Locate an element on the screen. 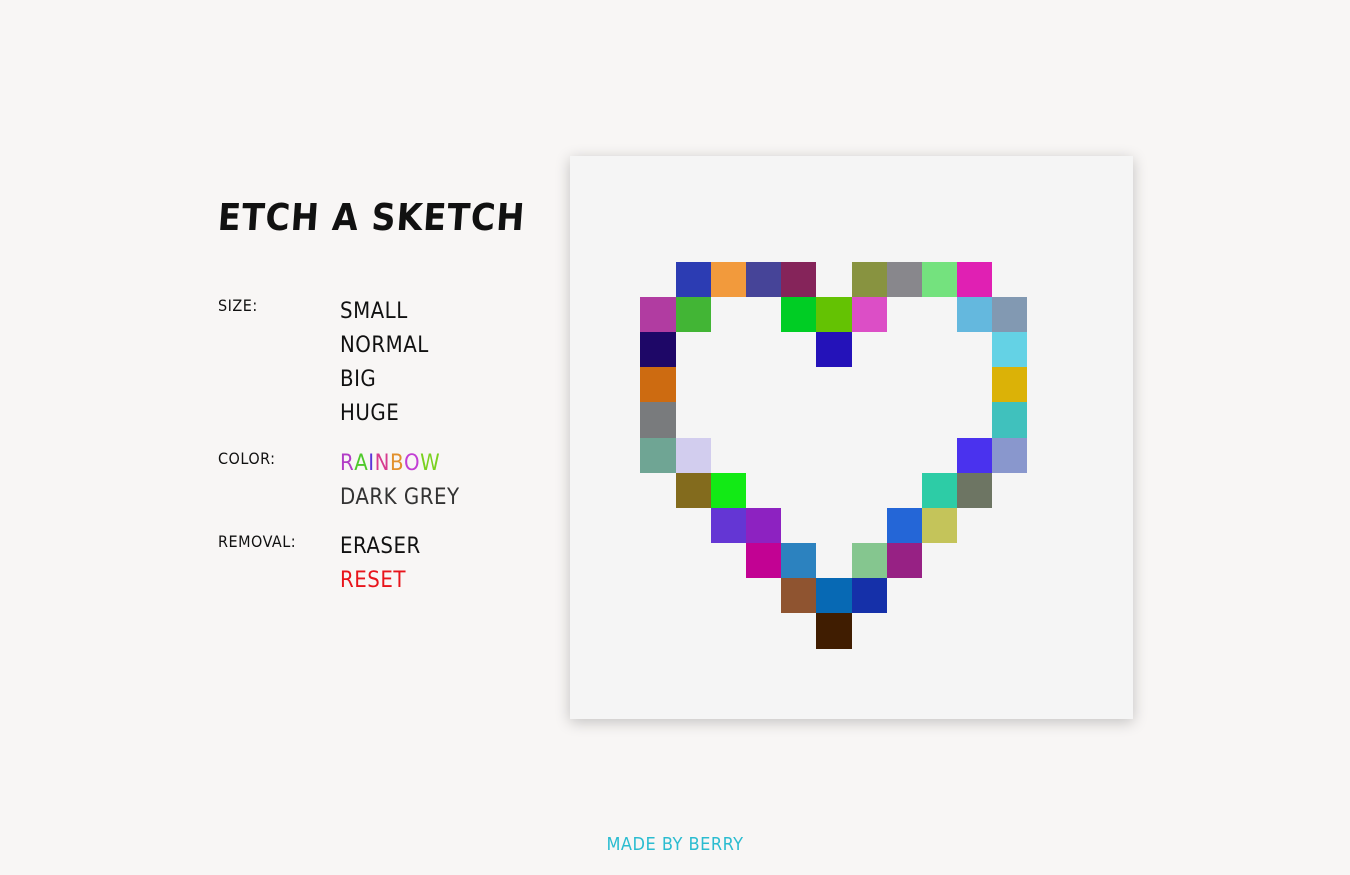 This screenshot has width=1350, height=875. removal-label: Removal: is located at coordinates (257, 541).